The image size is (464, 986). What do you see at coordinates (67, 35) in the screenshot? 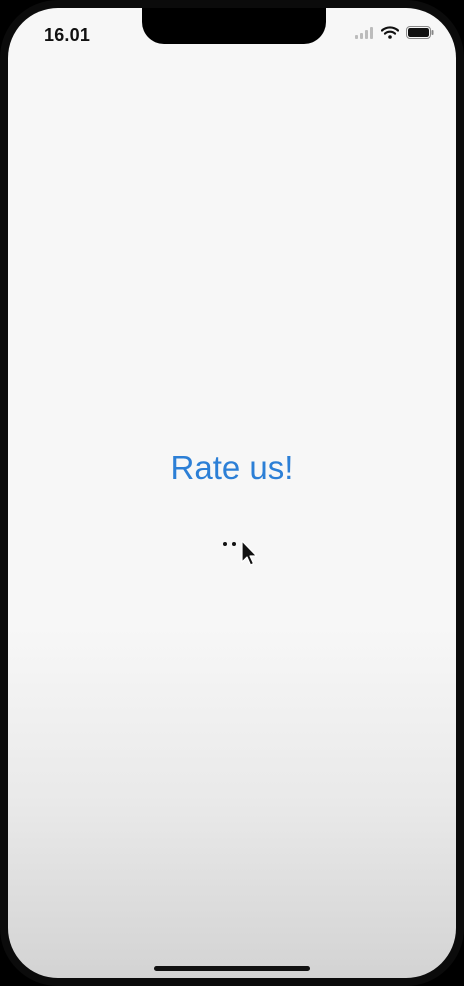
I see `status-time: 16.01` at bounding box center [67, 35].